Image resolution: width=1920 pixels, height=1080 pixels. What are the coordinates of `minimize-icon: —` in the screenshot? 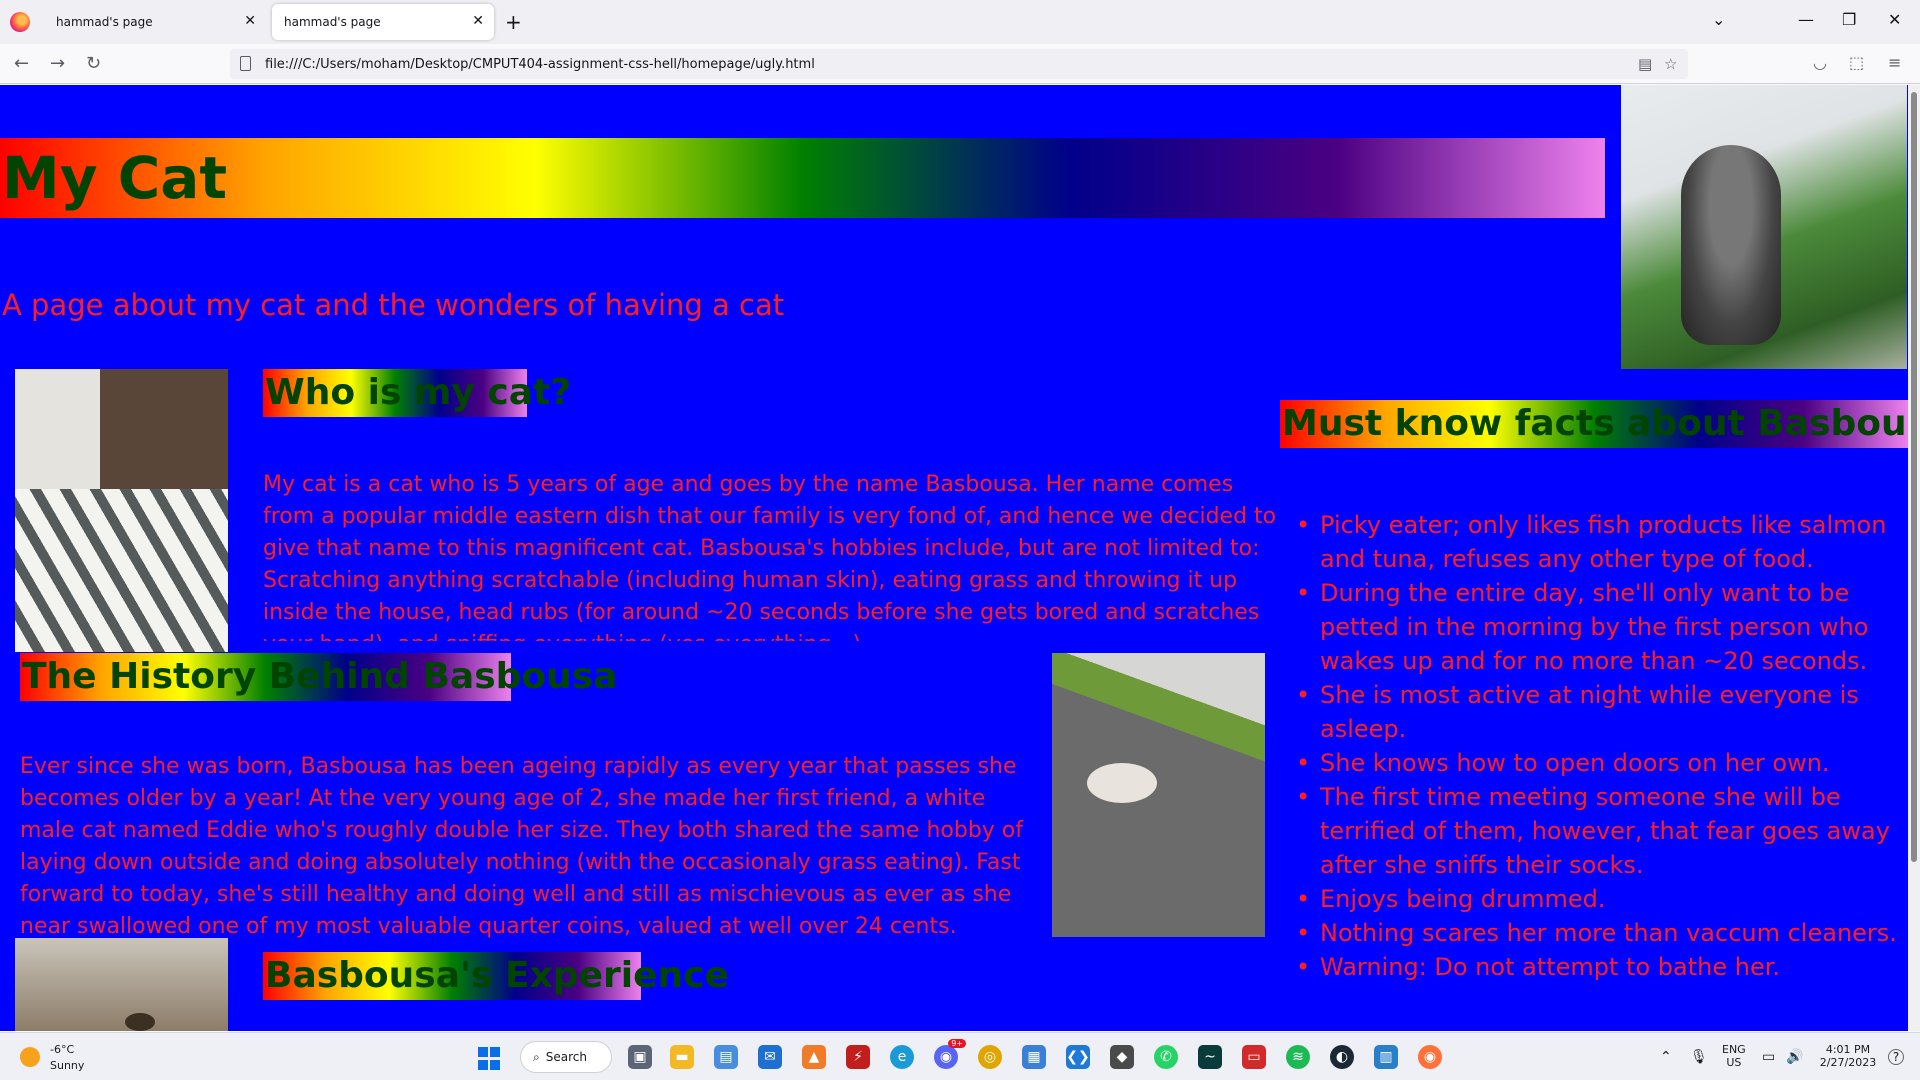 It's located at (1806, 19).